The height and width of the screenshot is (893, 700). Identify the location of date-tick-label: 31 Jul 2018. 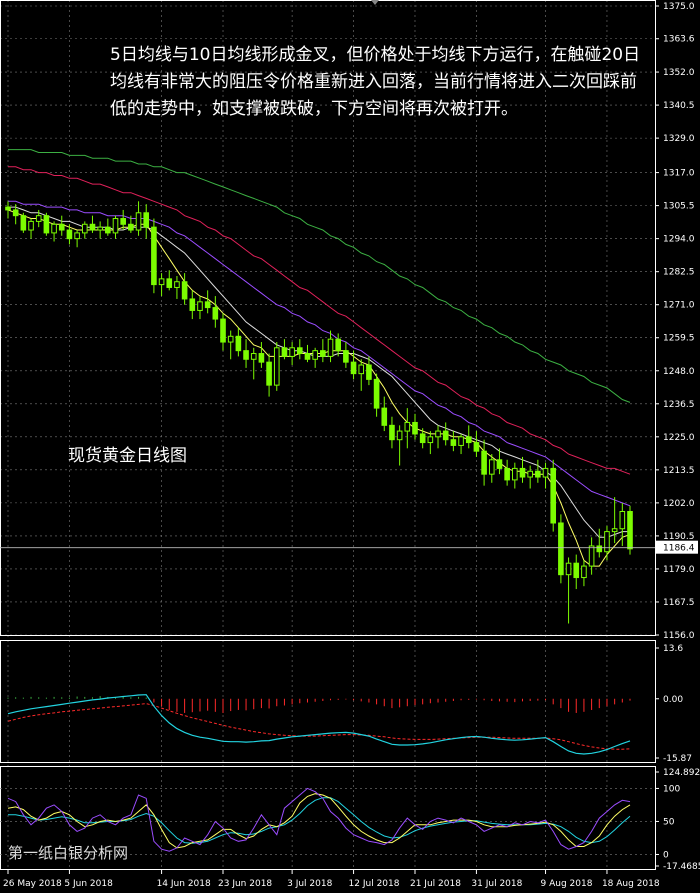
(496, 884).